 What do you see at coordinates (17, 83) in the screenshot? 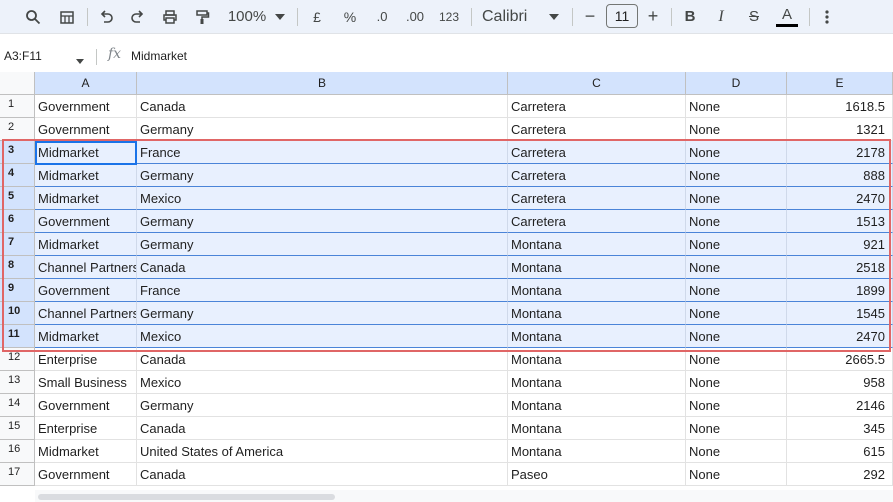
I see `select-all-corner` at bounding box center [17, 83].